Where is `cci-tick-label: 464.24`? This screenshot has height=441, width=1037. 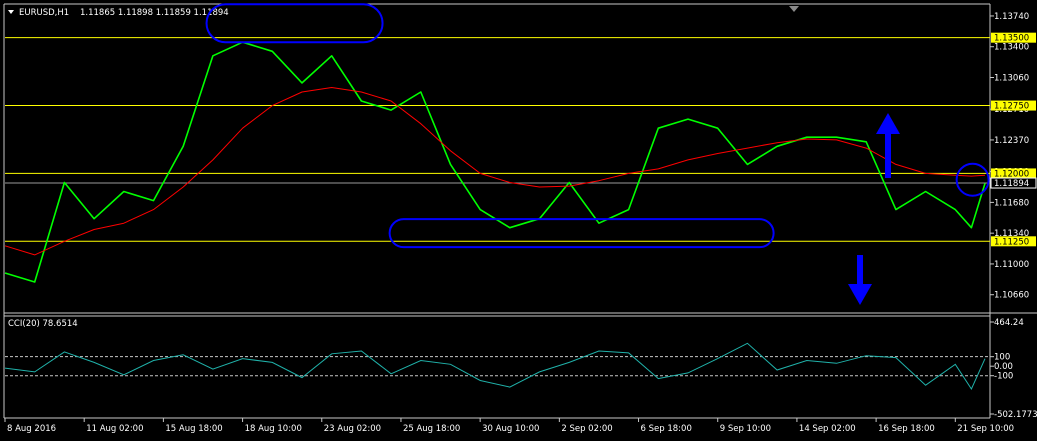
cci-tick-label: 464.24 is located at coordinates (1009, 323).